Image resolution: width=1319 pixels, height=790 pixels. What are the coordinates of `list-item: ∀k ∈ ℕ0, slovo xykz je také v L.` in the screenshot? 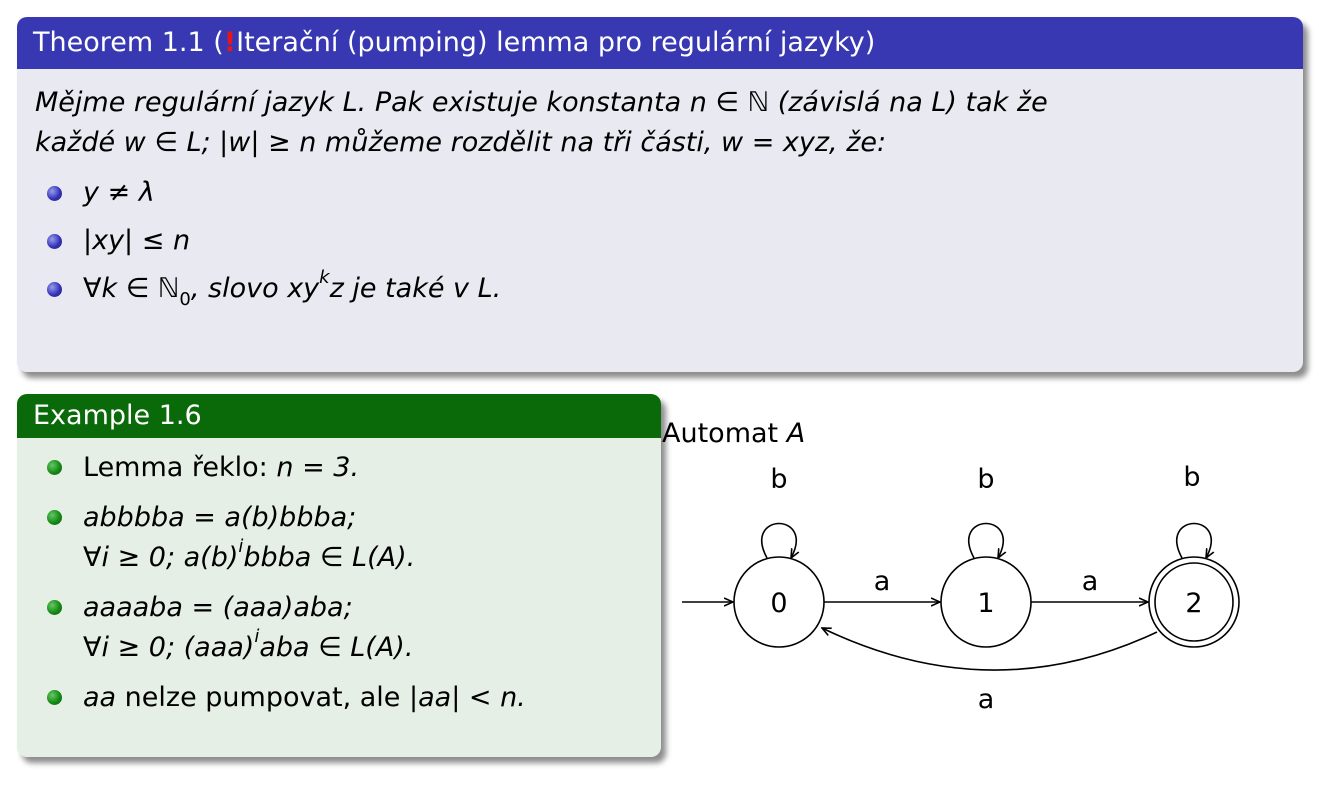 It's located at (660, 289).